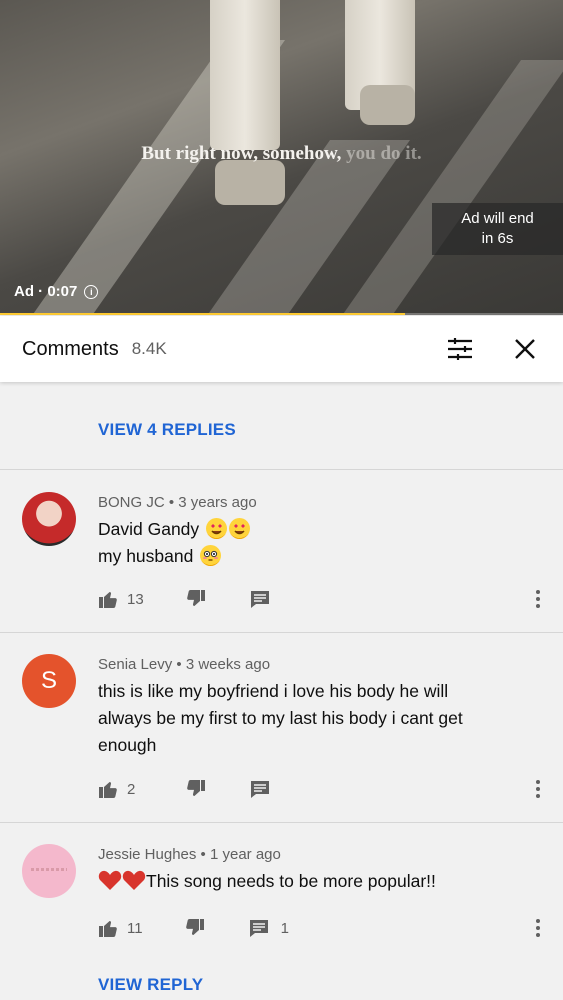 The image size is (563, 1000). I want to click on comment-time: 3 years ago, so click(217, 502).